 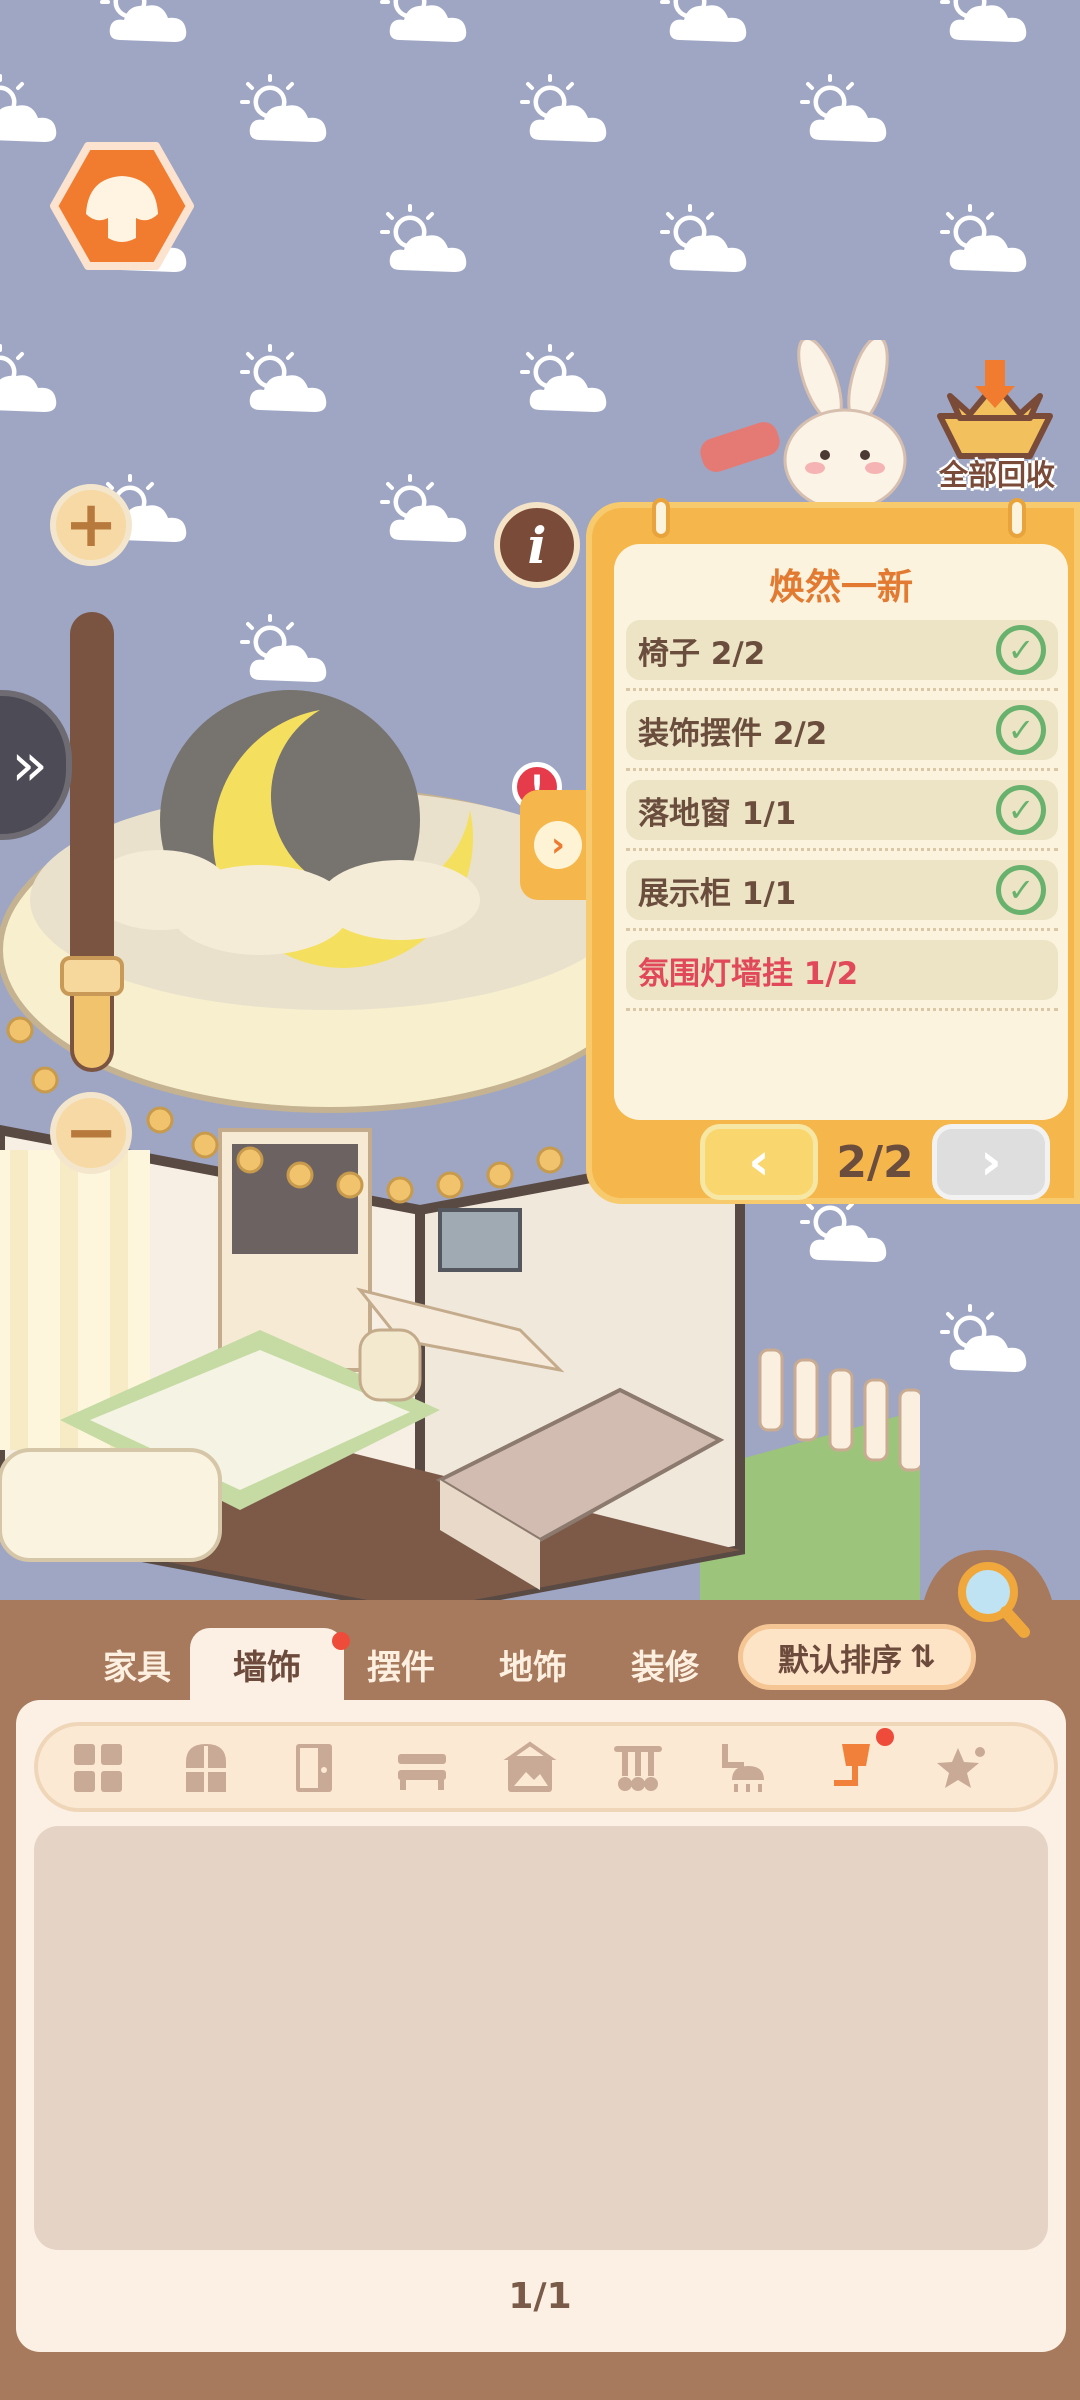 What do you see at coordinates (91, 525) in the screenshot?
I see `zoom-in-button: +` at bounding box center [91, 525].